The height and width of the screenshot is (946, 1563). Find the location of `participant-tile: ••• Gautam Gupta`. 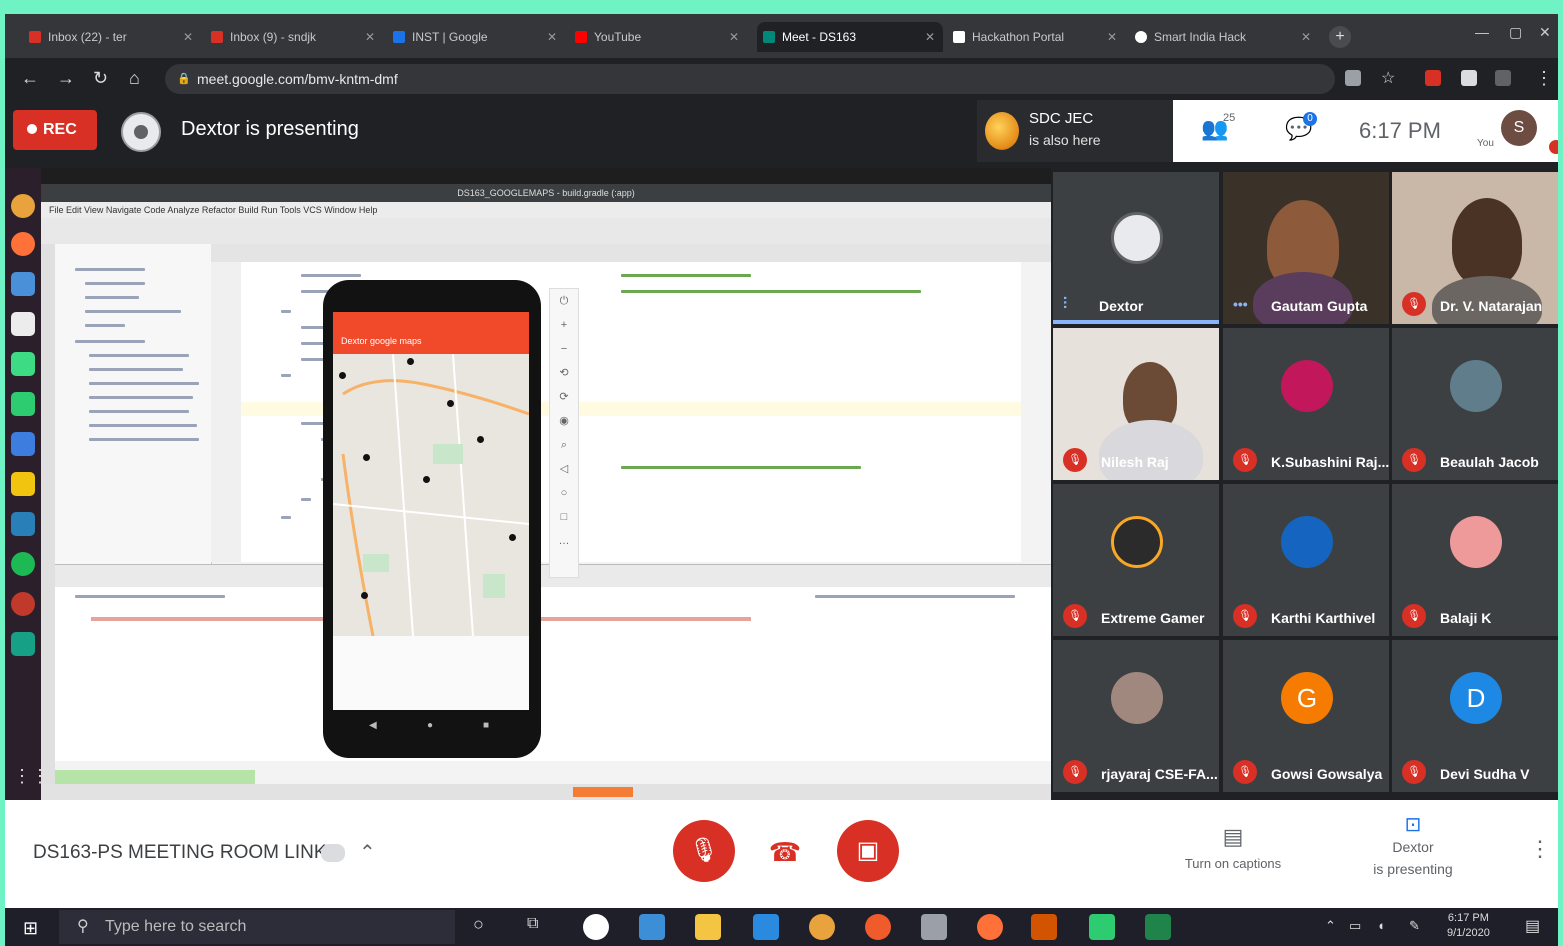

participant-tile: ••• Gautam Gupta is located at coordinates (1306, 248).